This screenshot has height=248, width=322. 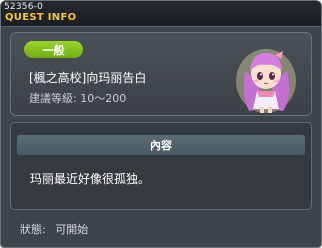 I want to click on content-text: 玛丽最近好像很孤独。, so click(x=90, y=179).